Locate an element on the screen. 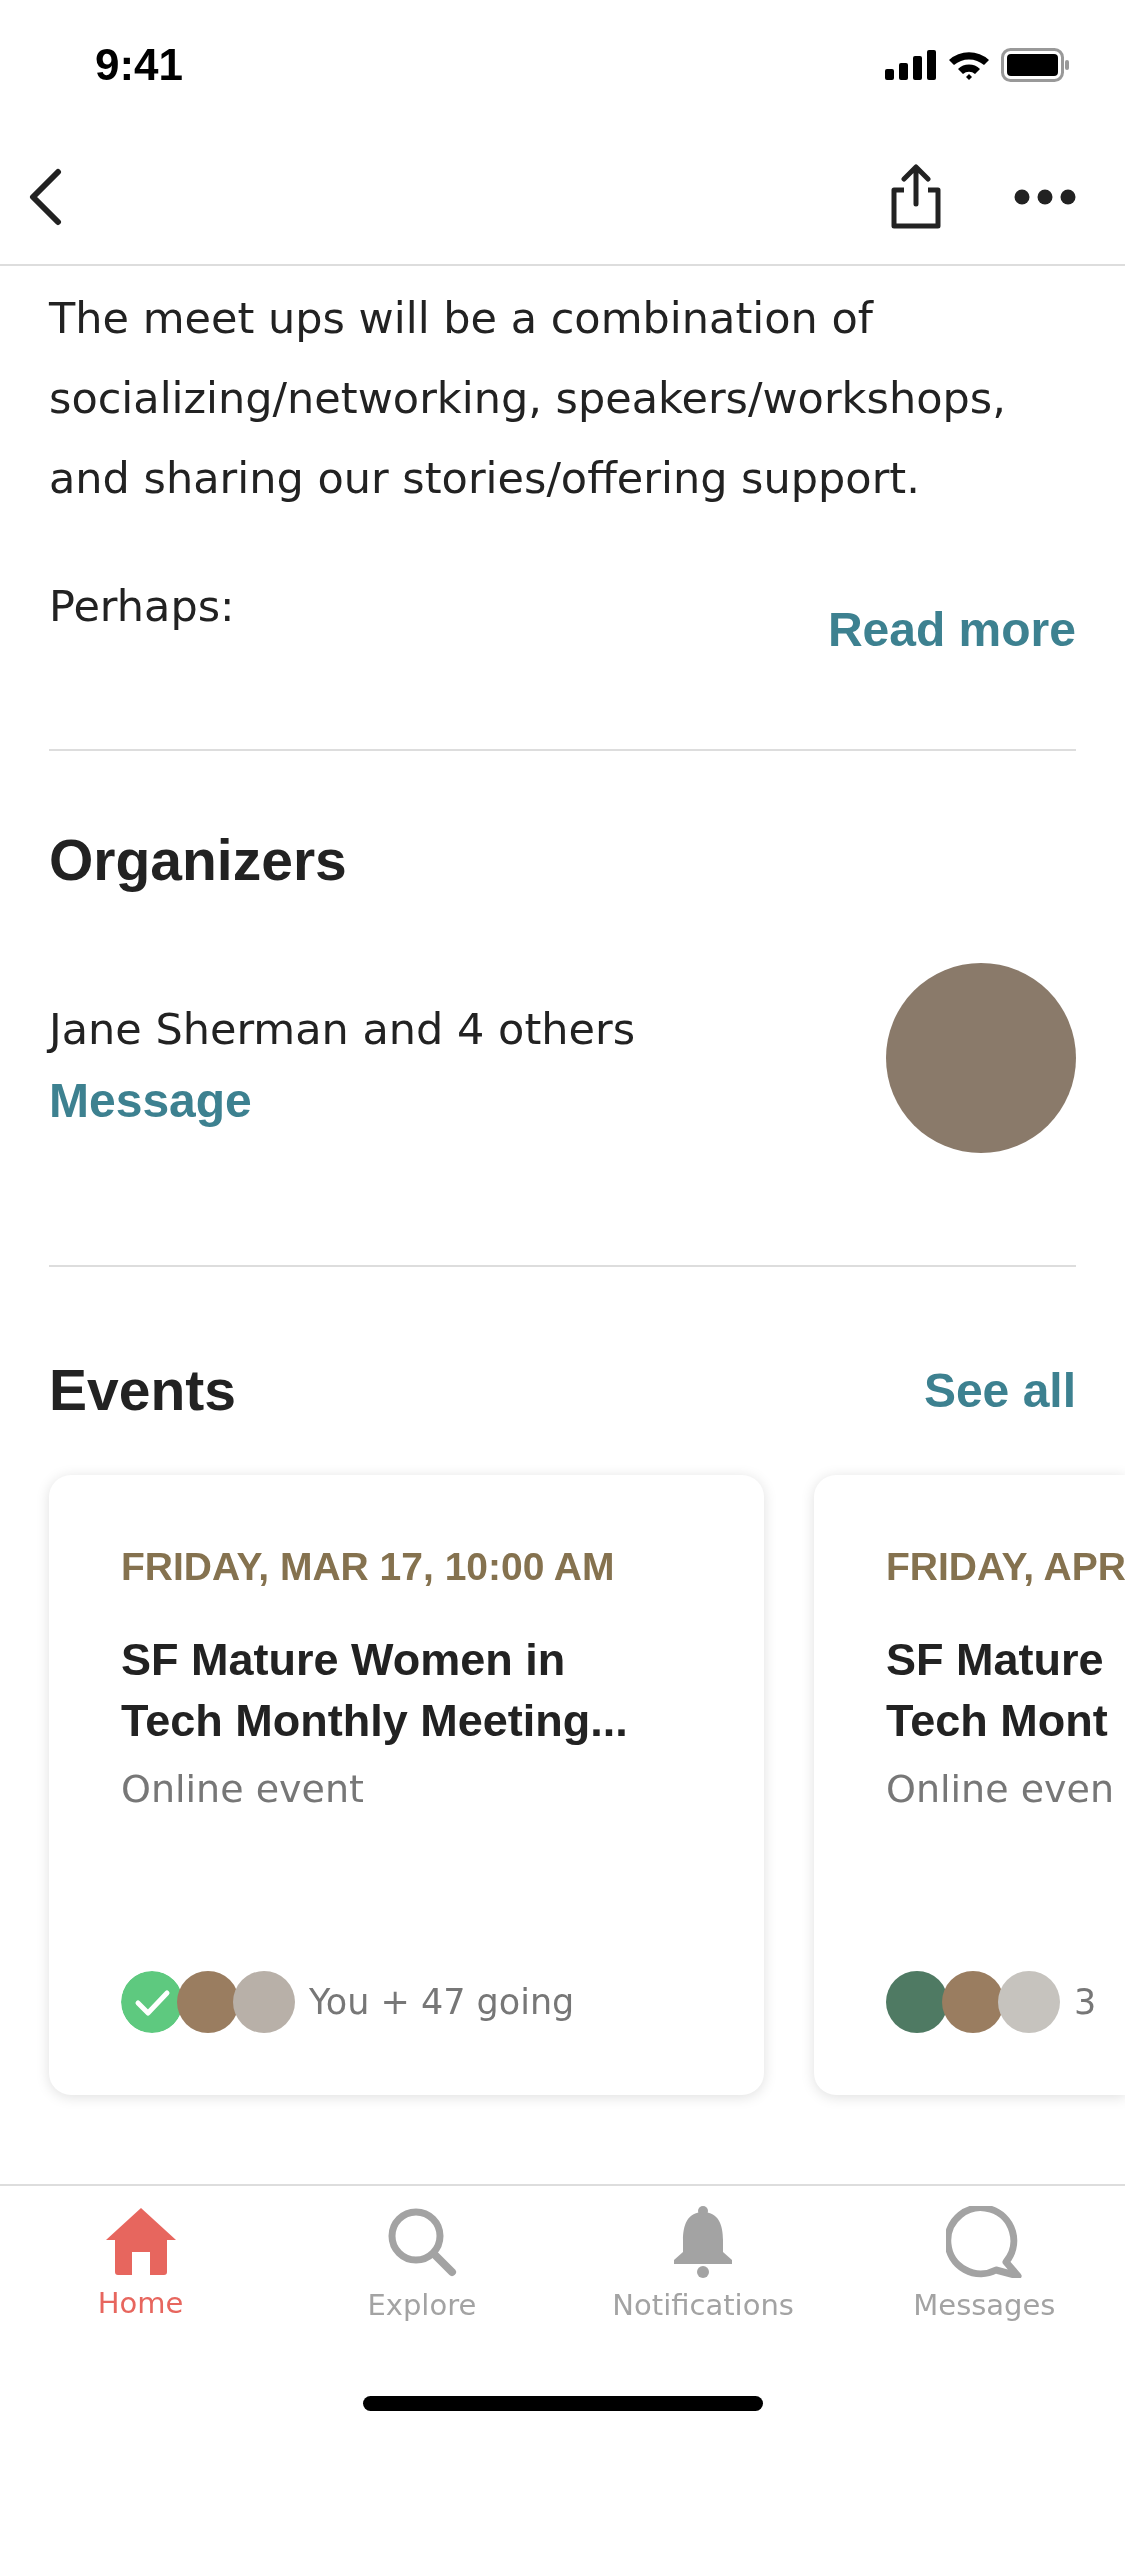  tab-item: Home is located at coordinates (141, 2264).